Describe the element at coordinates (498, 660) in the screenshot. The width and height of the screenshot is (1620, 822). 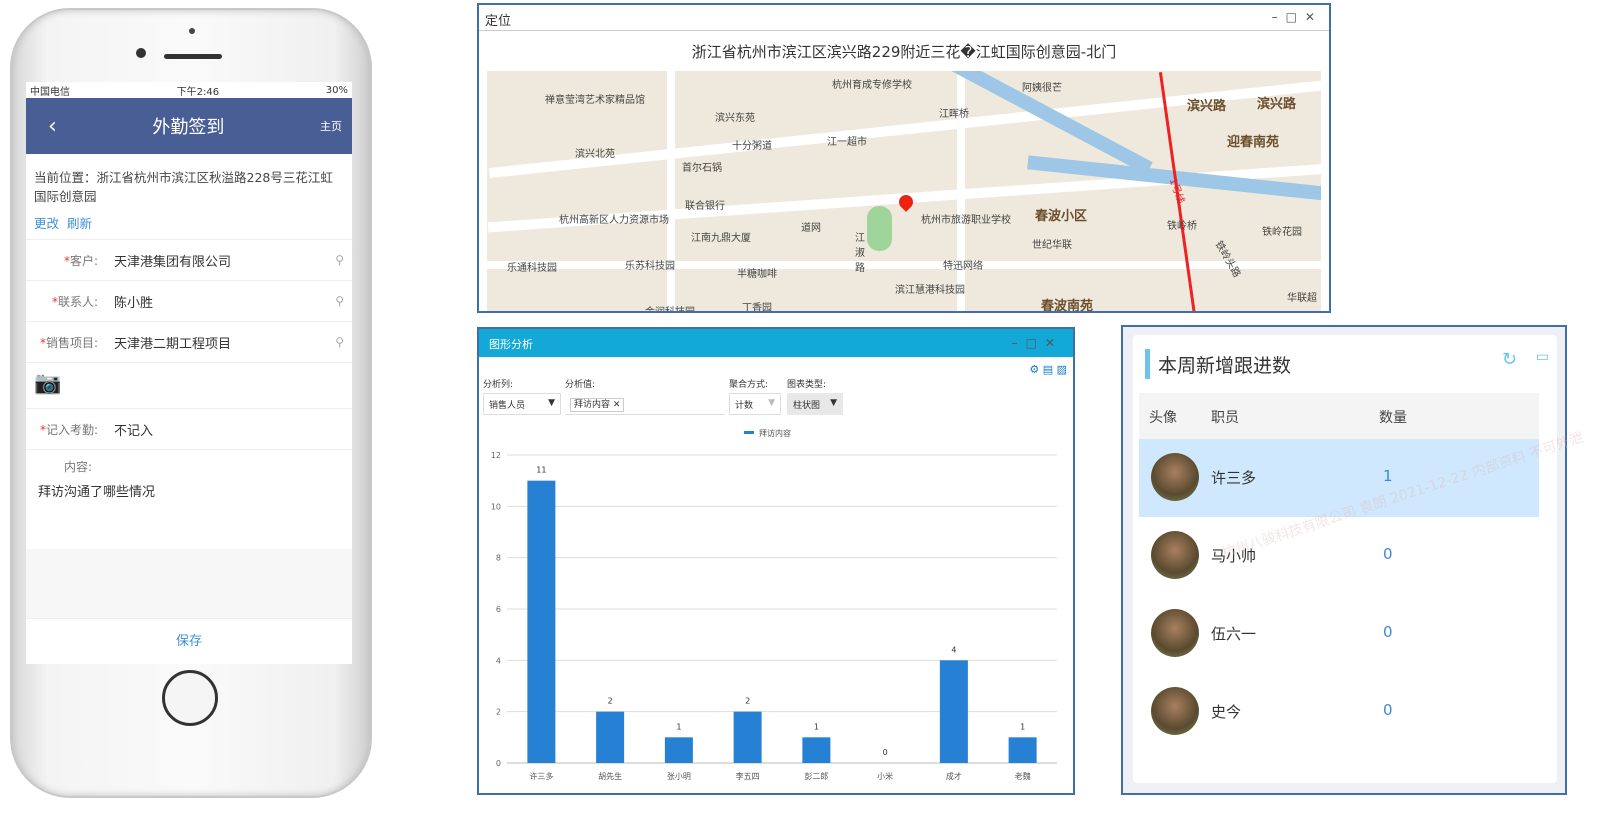
I see `y-tick-label: 4` at that location.